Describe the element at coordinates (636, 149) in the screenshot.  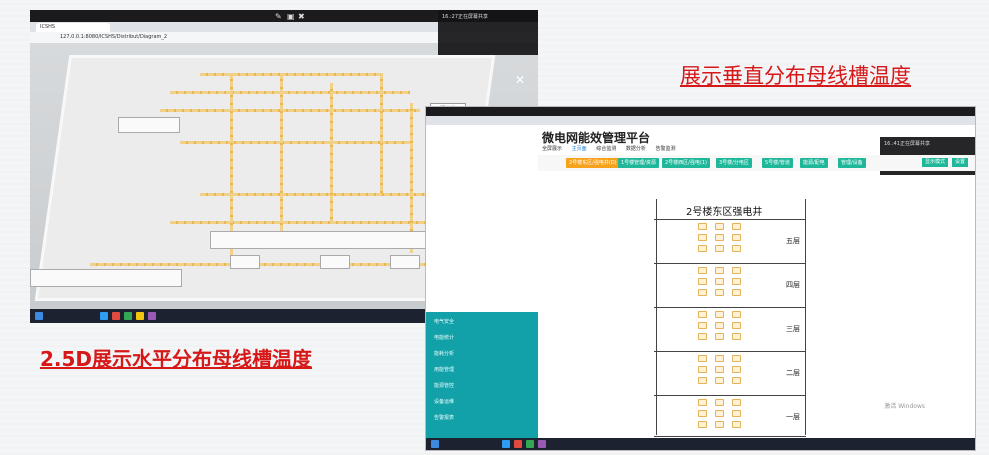
I see `nav-tab: 数据分析` at that location.